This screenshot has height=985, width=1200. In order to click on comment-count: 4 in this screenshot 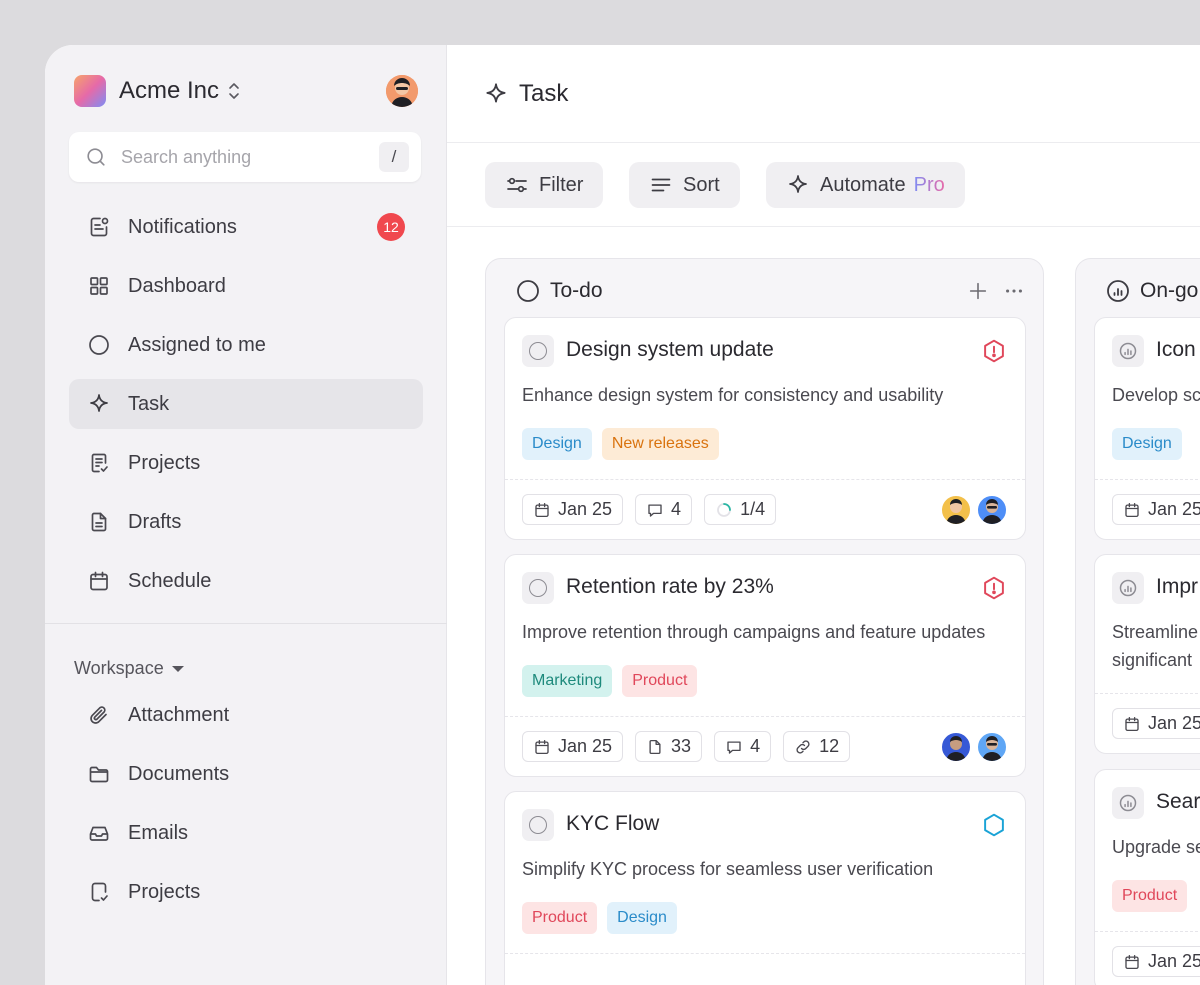, I will do `click(676, 509)`.